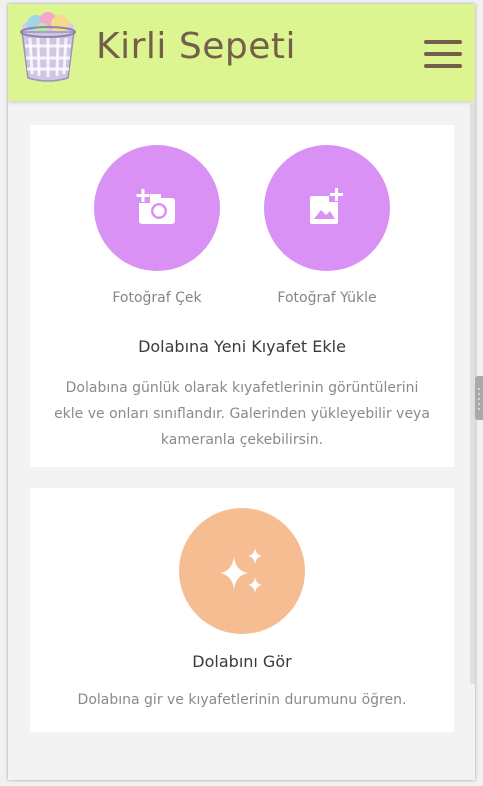 This screenshot has width=483, height=786. What do you see at coordinates (443, 54) in the screenshot?
I see `hamburger-menu-icon` at bounding box center [443, 54].